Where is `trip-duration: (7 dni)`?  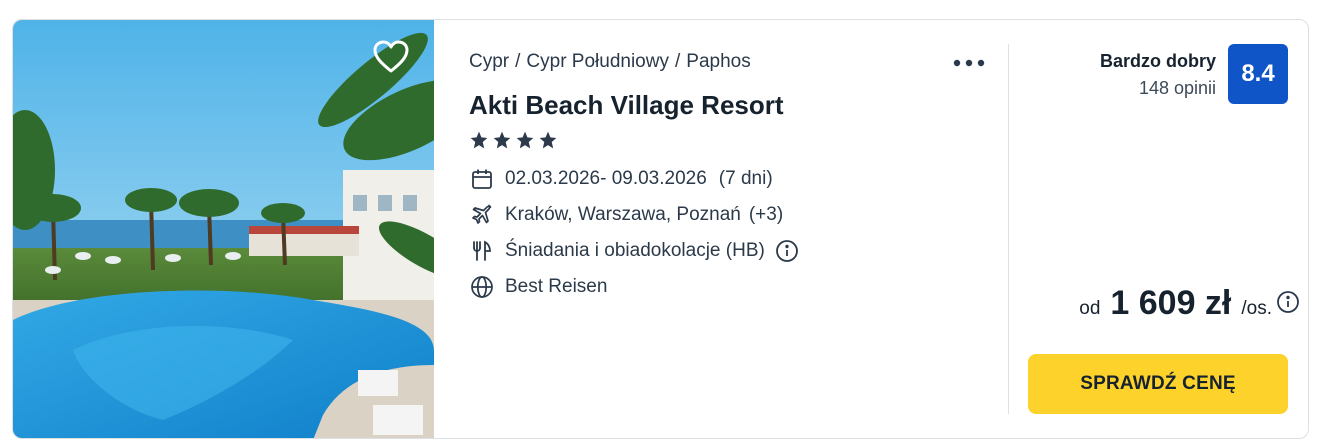
trip-duration: (7 dni) is located at coordinates (745, 178).